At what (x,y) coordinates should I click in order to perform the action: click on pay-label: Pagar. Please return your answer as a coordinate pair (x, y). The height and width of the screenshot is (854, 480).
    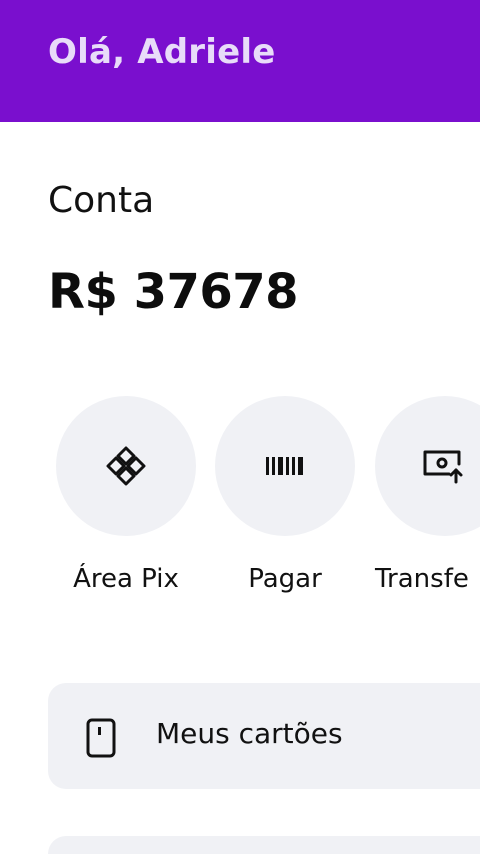
    Looking at the image, I should click on (285, 579).